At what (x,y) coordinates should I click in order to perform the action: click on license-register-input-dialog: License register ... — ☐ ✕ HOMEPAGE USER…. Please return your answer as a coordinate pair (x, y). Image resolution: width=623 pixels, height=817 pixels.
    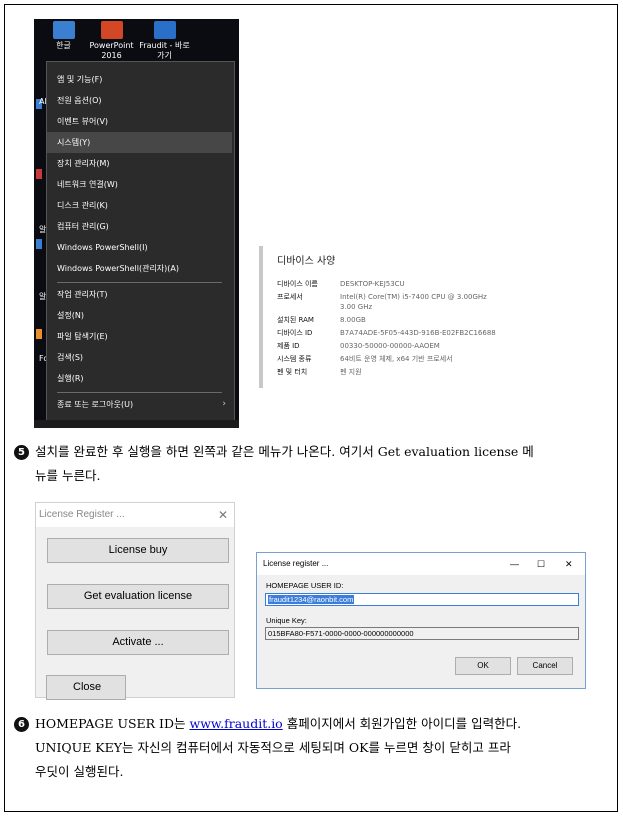
    Looking at the image, I should click on (421, 620).